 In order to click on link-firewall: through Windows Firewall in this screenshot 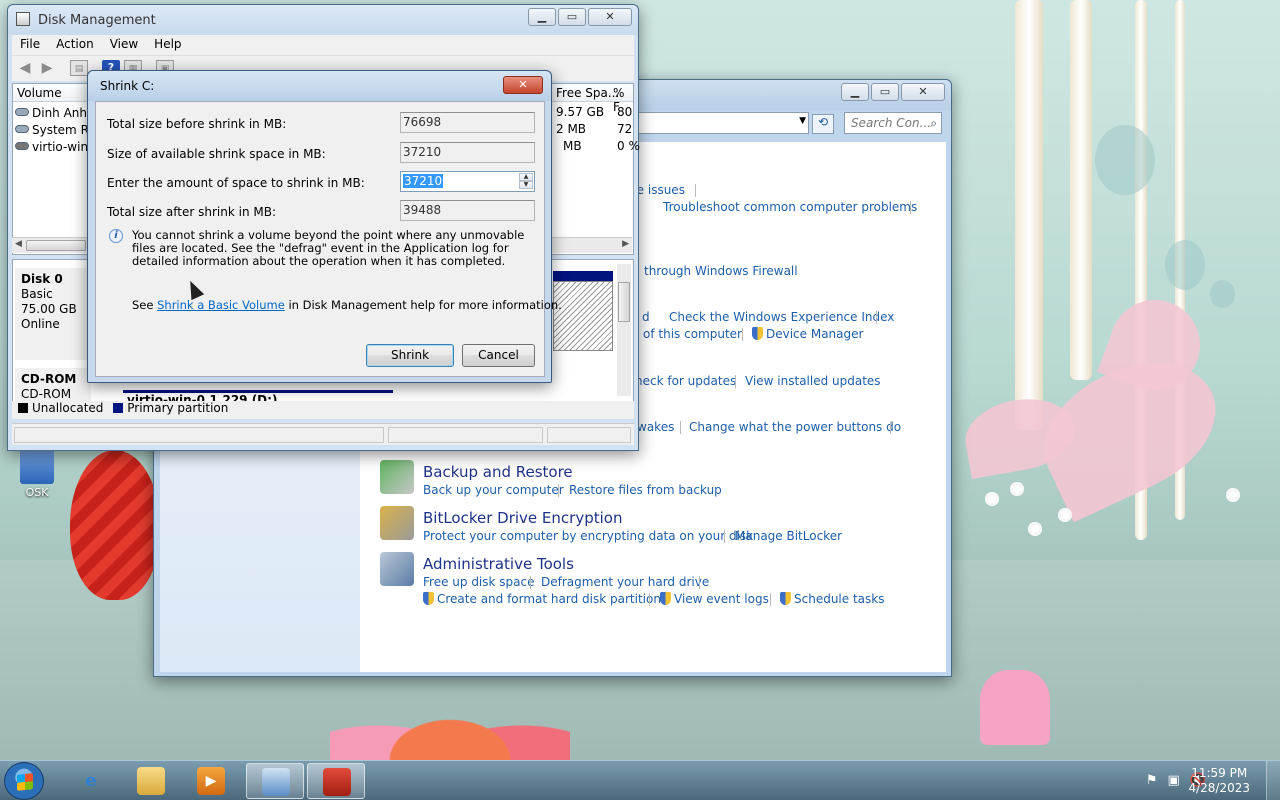, I will do `click(721, 271)`.